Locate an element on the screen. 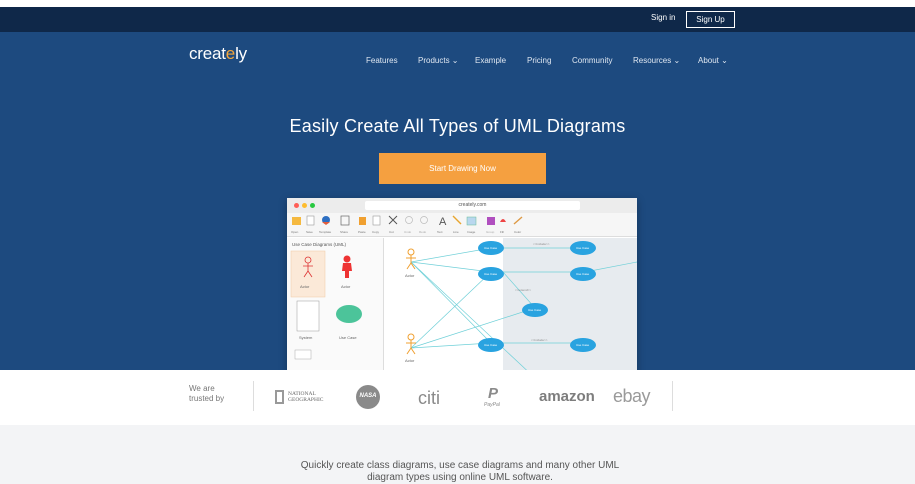 The height and width of the screenshot is (484, 915). canvas-actor-top-body is located at coordinates (411, 262).